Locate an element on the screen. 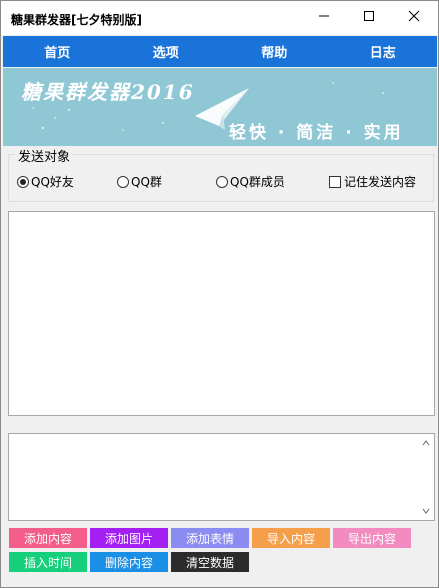 This screenshot has width=439, height=588. radio-qq-group: QQ群 is located at coordinates (139, 181).